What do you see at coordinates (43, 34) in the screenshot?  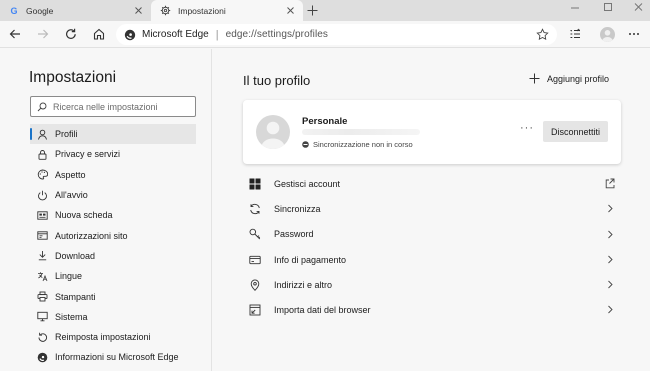 I see `forward-arrow-icon` at bounding box center [43, 34].